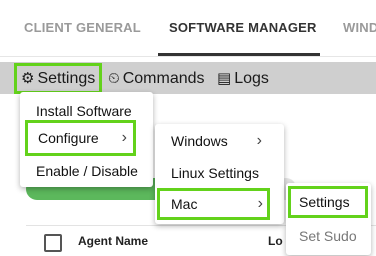 This screenshot has width=376, height=256. I want to click on menu-item-windows: Windows ›, so click(219, 141).